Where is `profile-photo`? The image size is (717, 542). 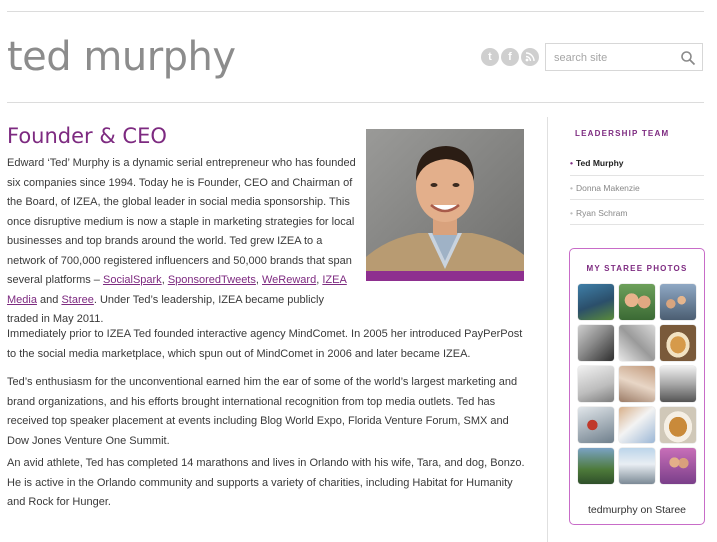 profile-photo is located at coordinates (445, 205).